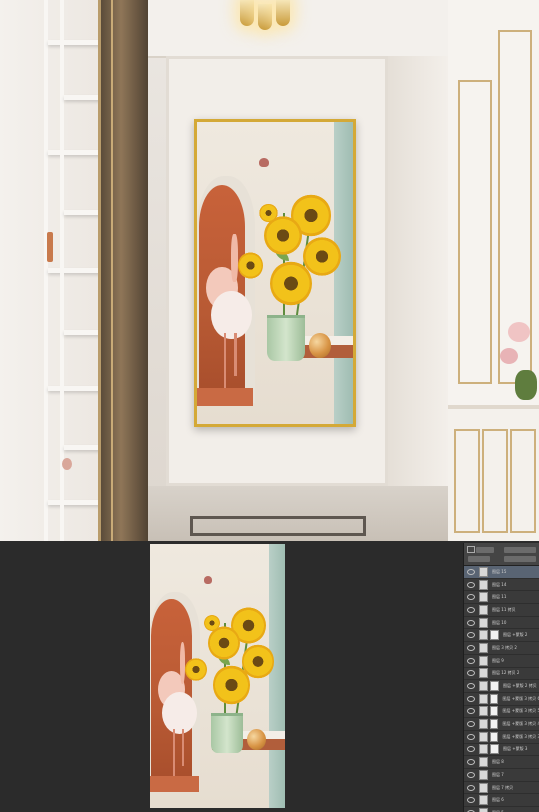  I want to click on layers-panel-header, so click(501, 554).